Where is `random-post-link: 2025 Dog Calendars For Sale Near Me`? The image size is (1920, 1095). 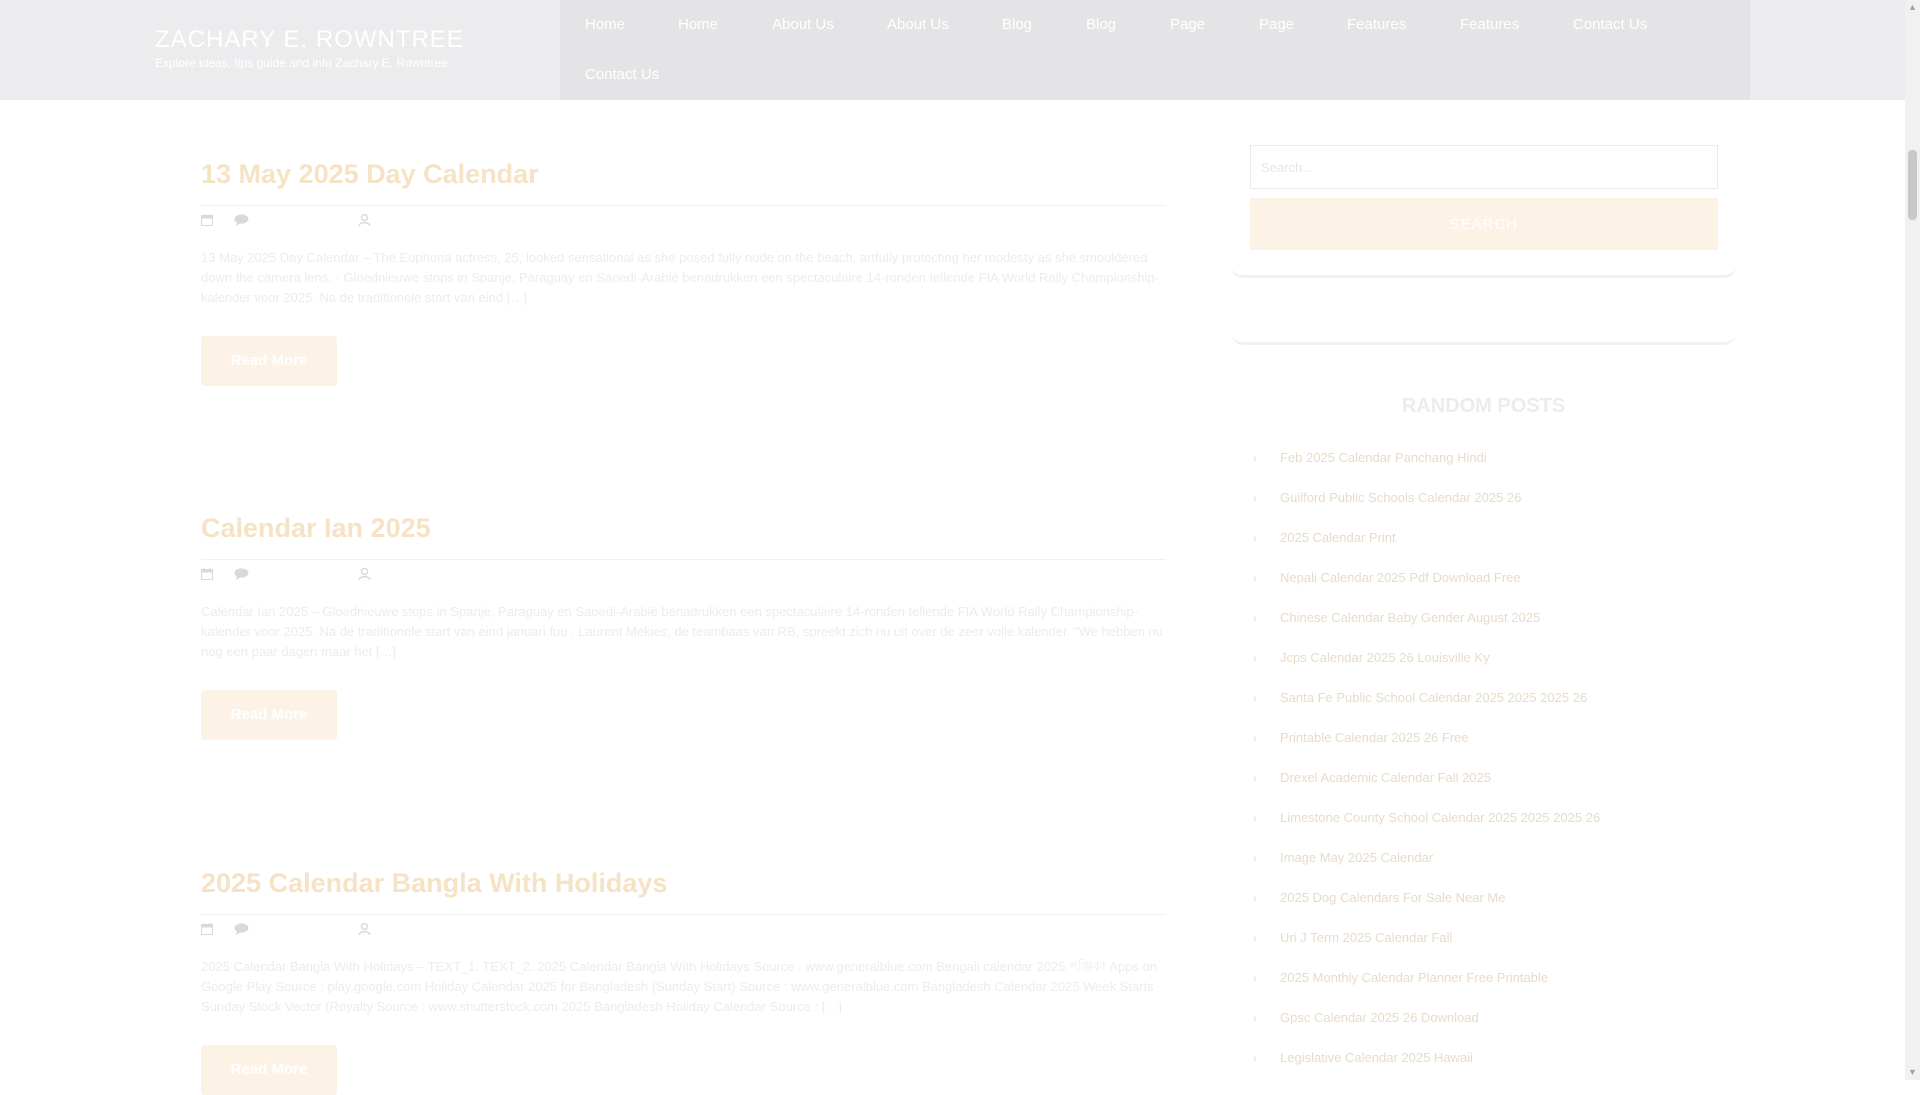
random-post-link: 2025 Dog Calendars For Sale Near Me is located at coordinates (1392, 897).